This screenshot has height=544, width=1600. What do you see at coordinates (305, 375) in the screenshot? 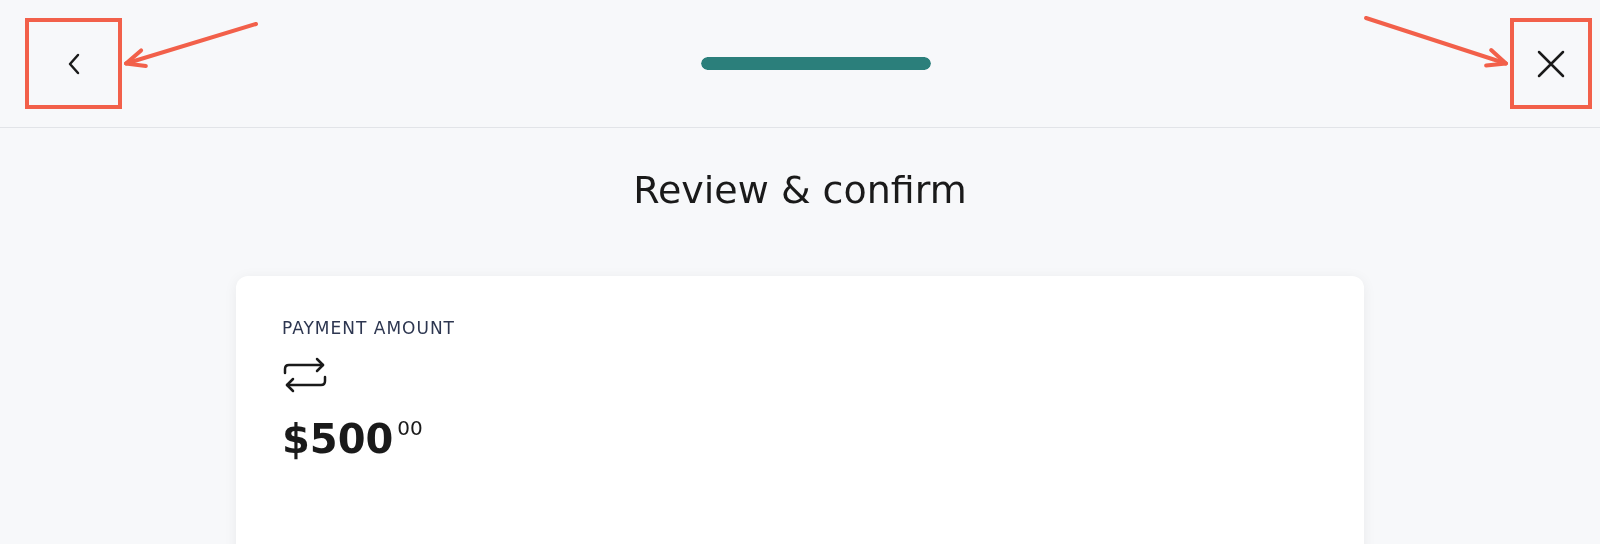
I see `repeat-icon` at bounding box center [305, 375].